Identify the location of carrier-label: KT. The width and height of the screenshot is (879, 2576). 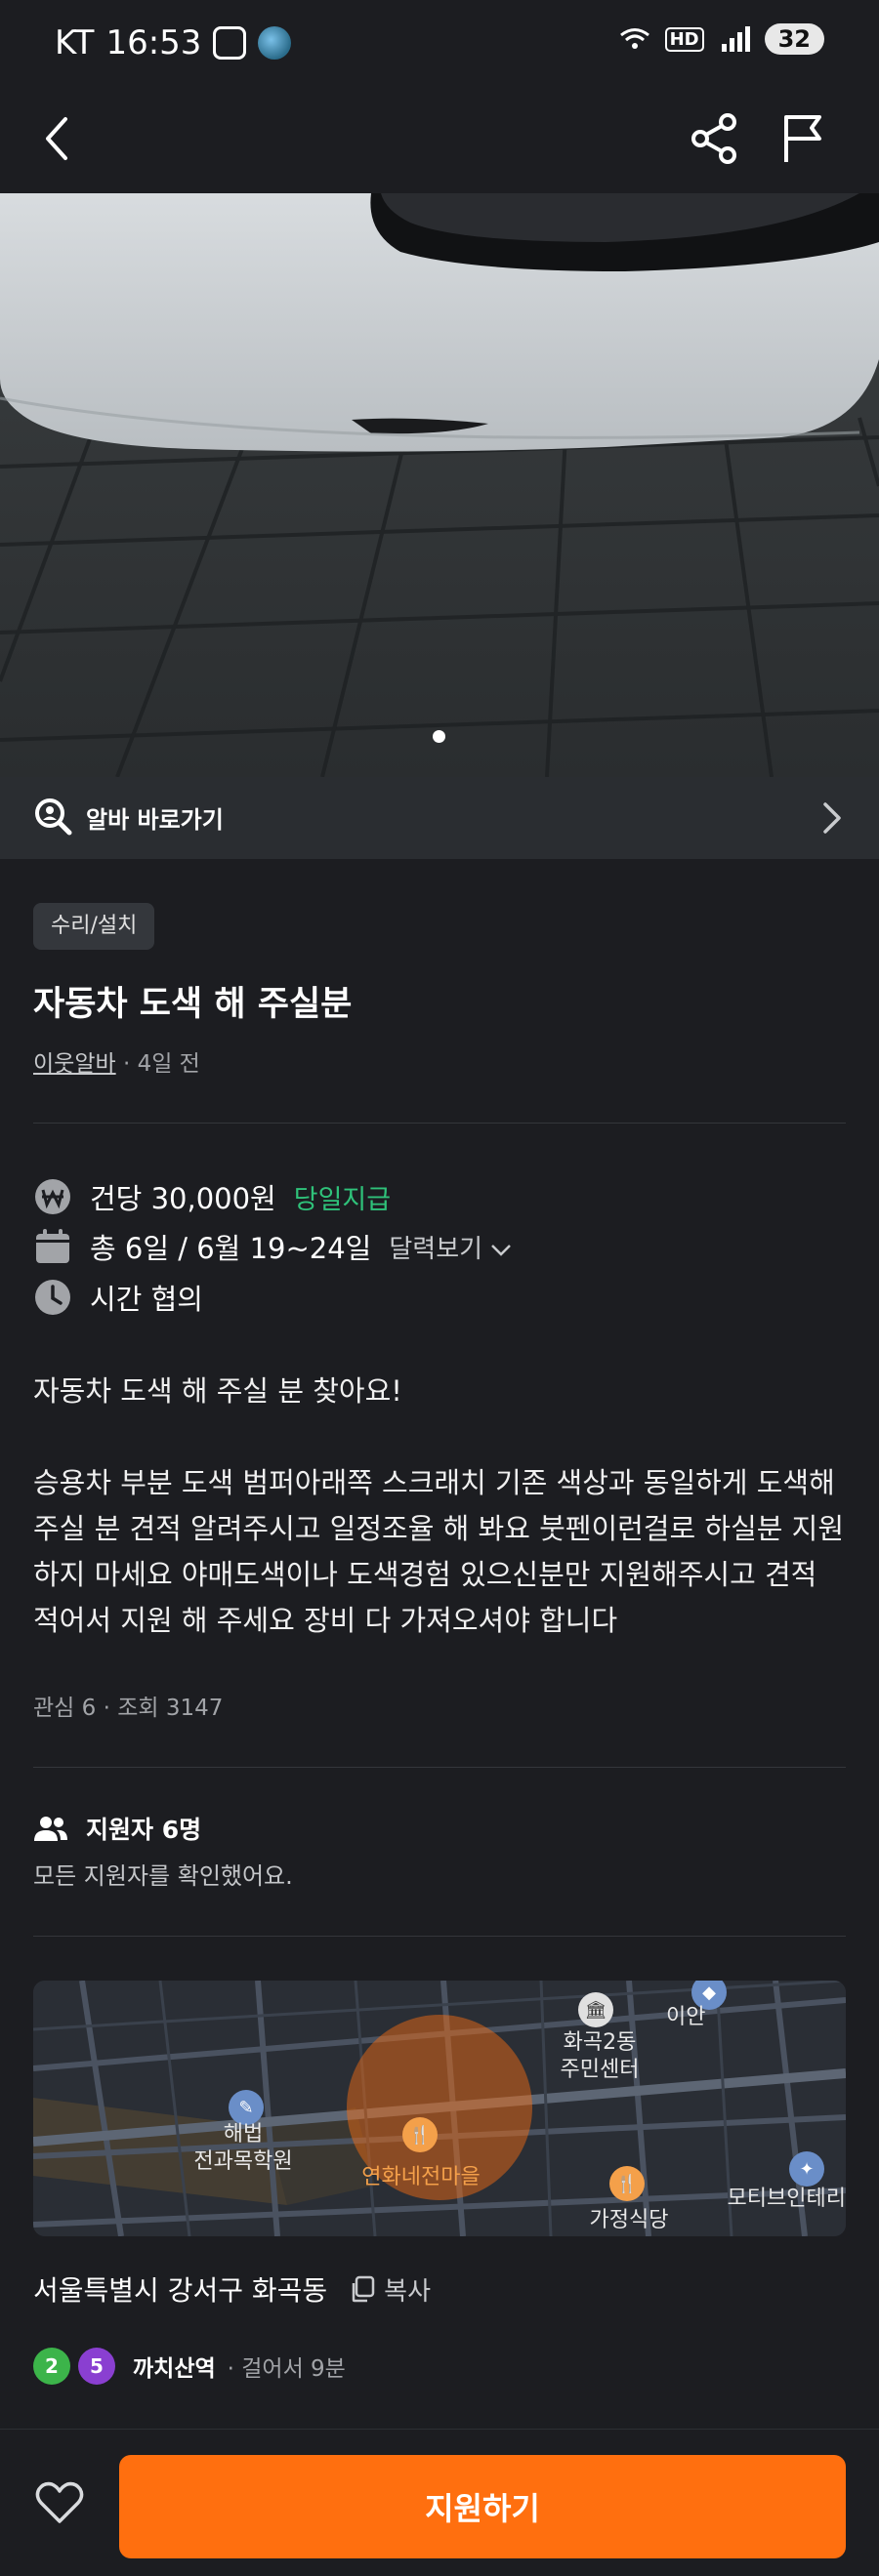
(75, 42).